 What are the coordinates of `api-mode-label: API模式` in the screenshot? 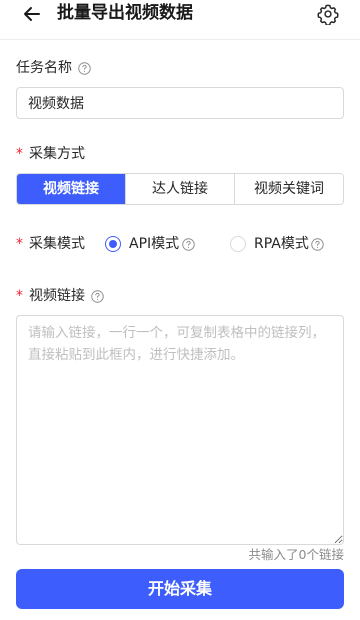 It's located at (154, 244).